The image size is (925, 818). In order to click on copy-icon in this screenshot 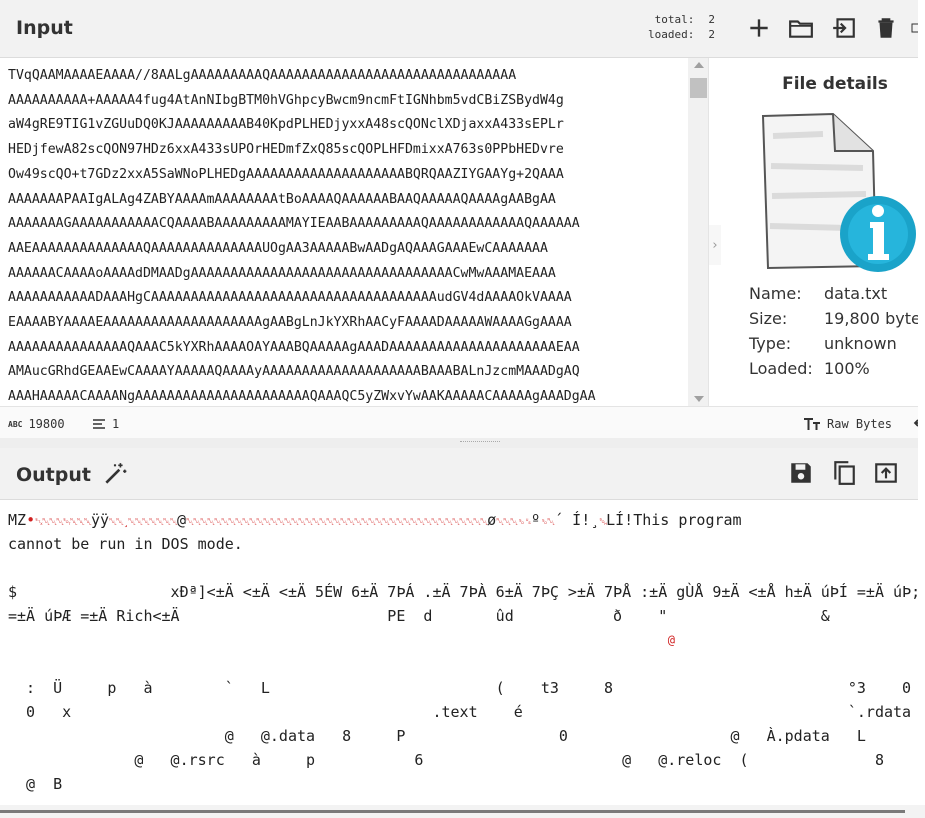, I will do `click(844, 473)`.